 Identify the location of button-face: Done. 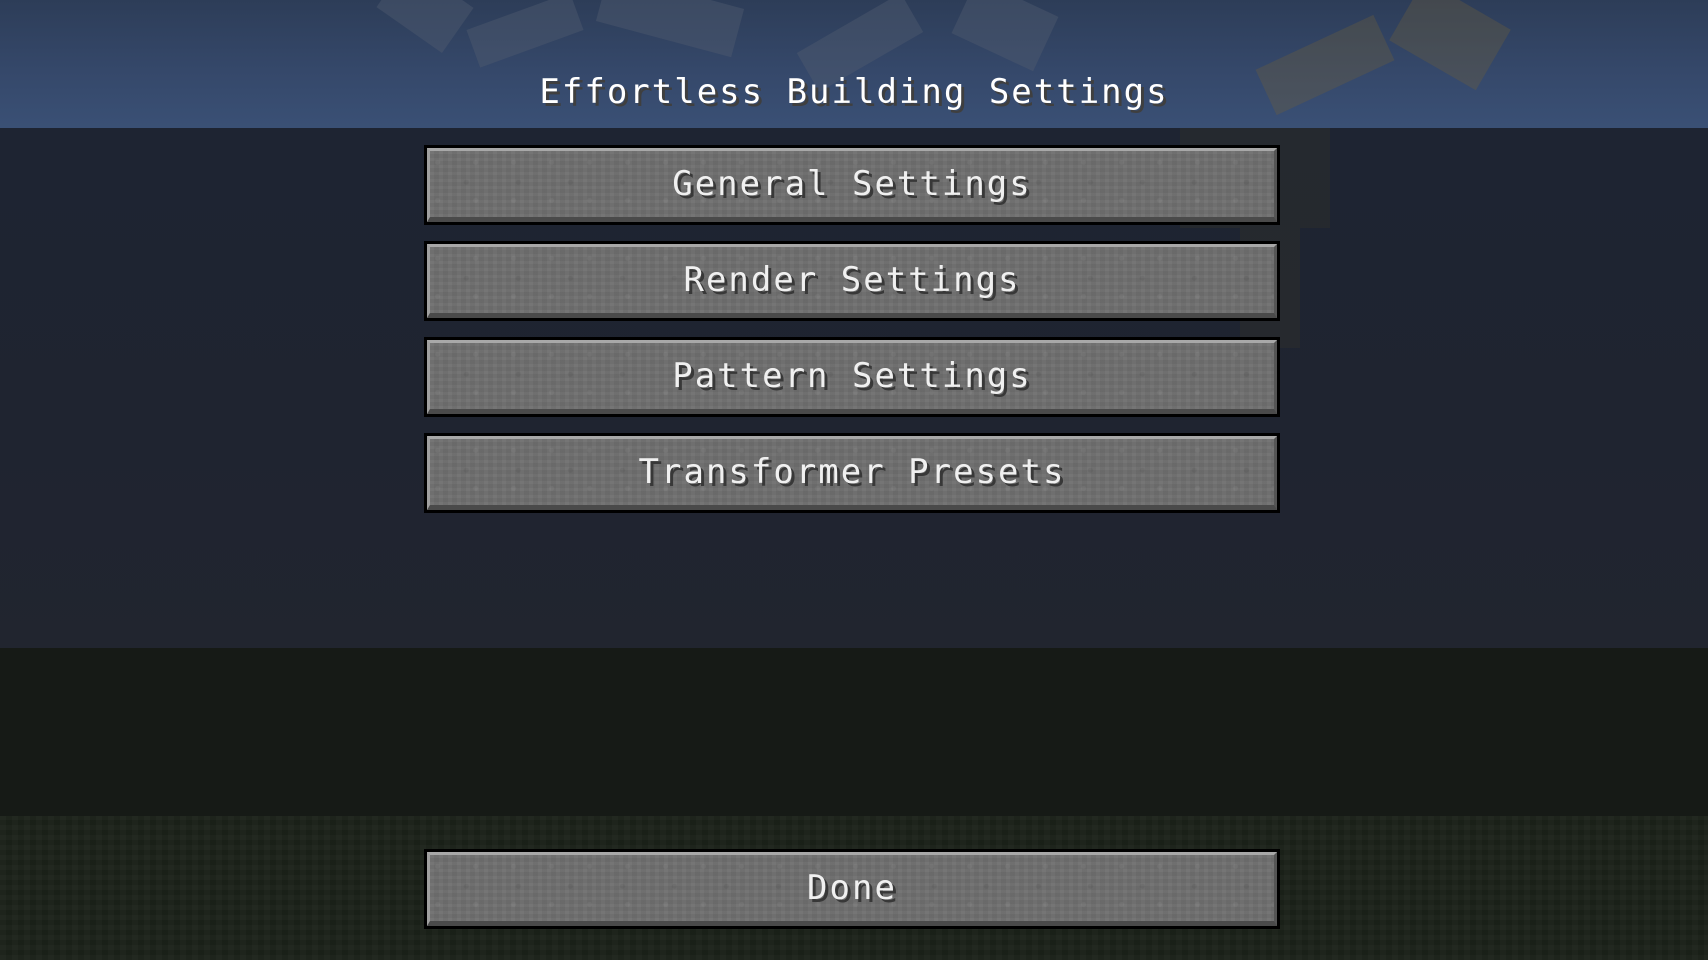
(852, 889).